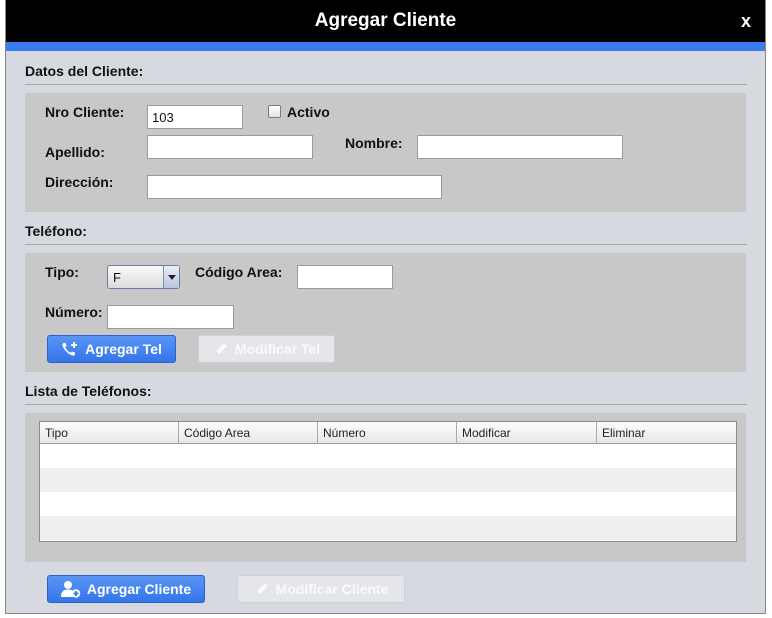  What do you see at coordinates (666, 433) in the screenshot?
I see `column-header-eliminar: Eliminar` at bounding box center [666, 433].